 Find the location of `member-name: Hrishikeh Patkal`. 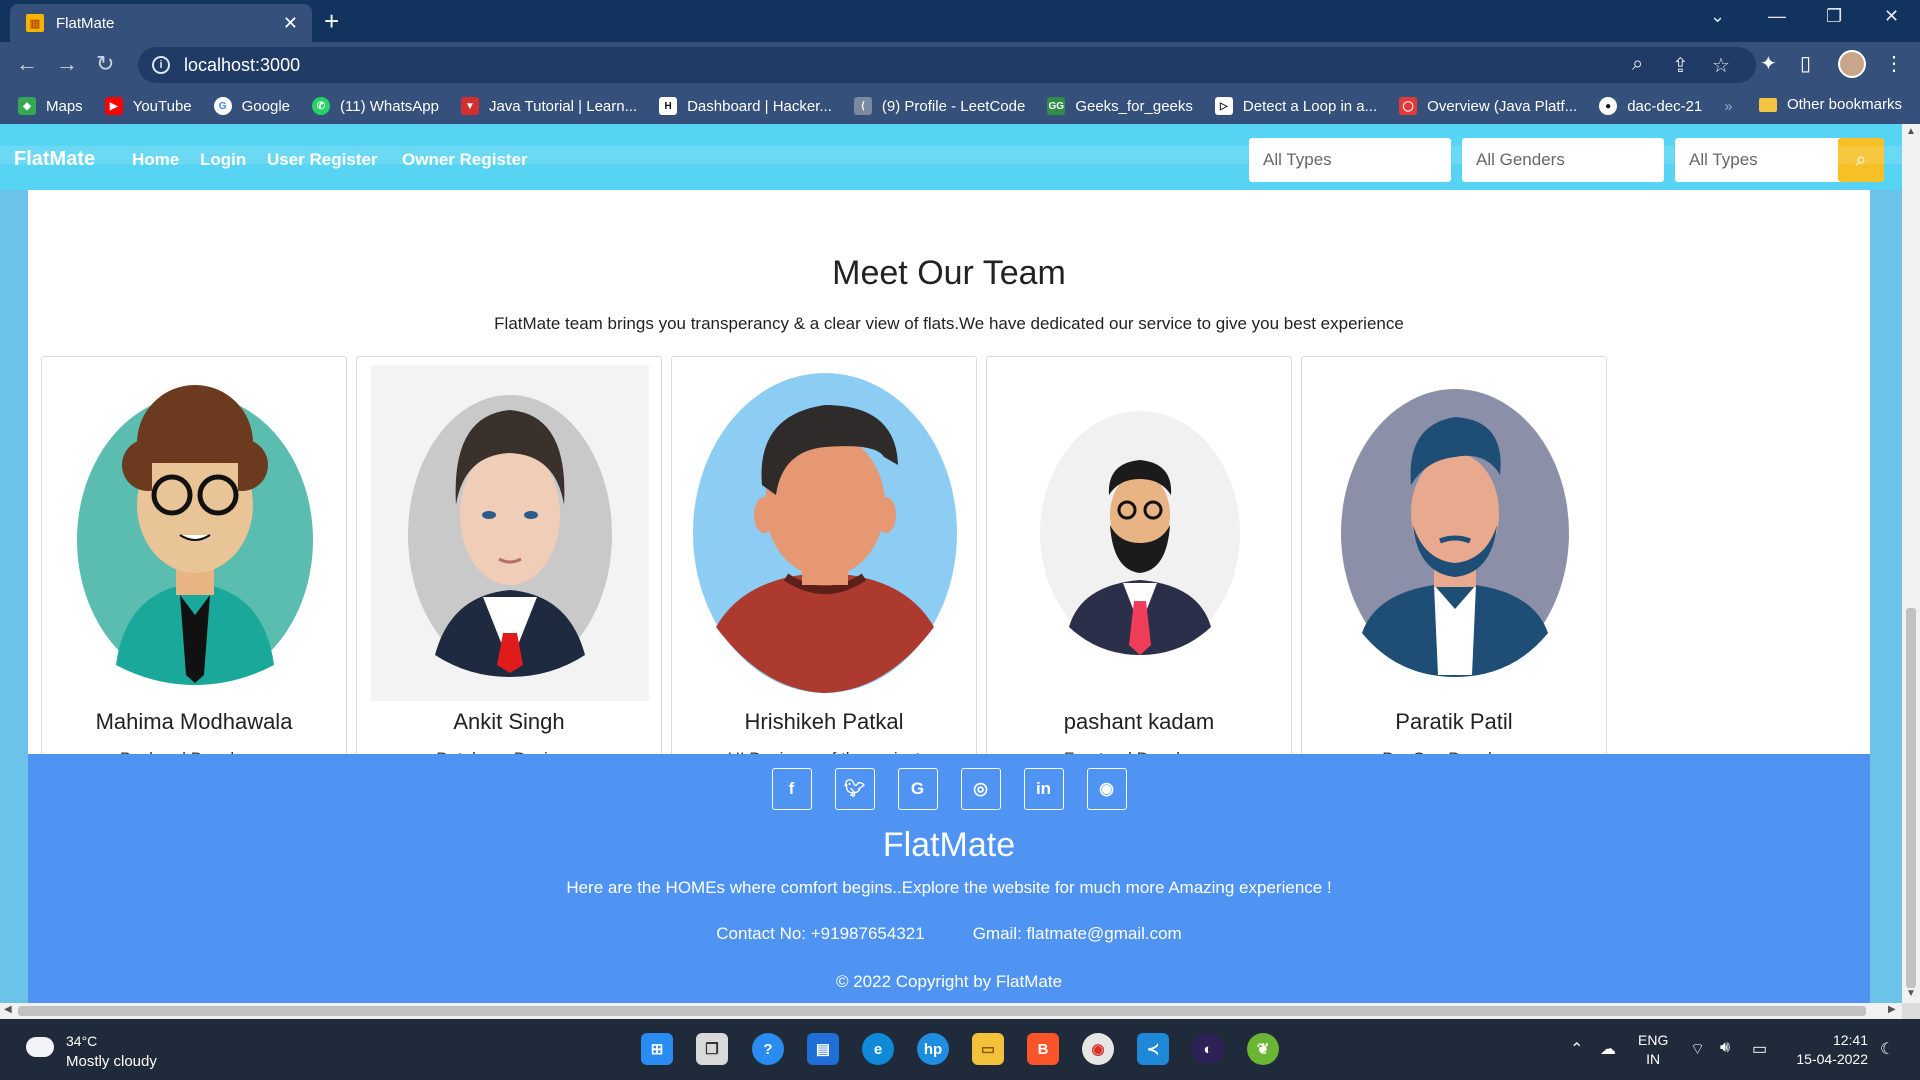

member-name: Hrishikeh Patkal is located at coordinates (824, 721).